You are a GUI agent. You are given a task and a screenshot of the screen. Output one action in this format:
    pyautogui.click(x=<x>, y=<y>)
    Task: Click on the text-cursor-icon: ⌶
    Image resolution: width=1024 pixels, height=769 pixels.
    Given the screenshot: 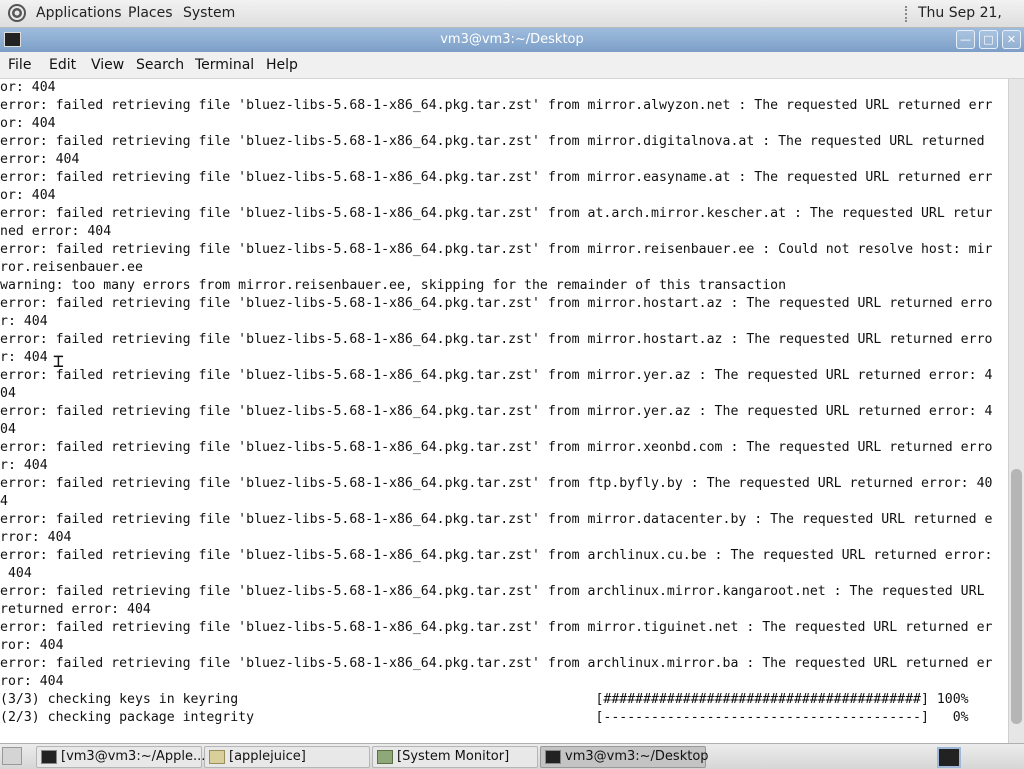 What is the action you would take?
    pyautogui.click(x=58, y=361)
    